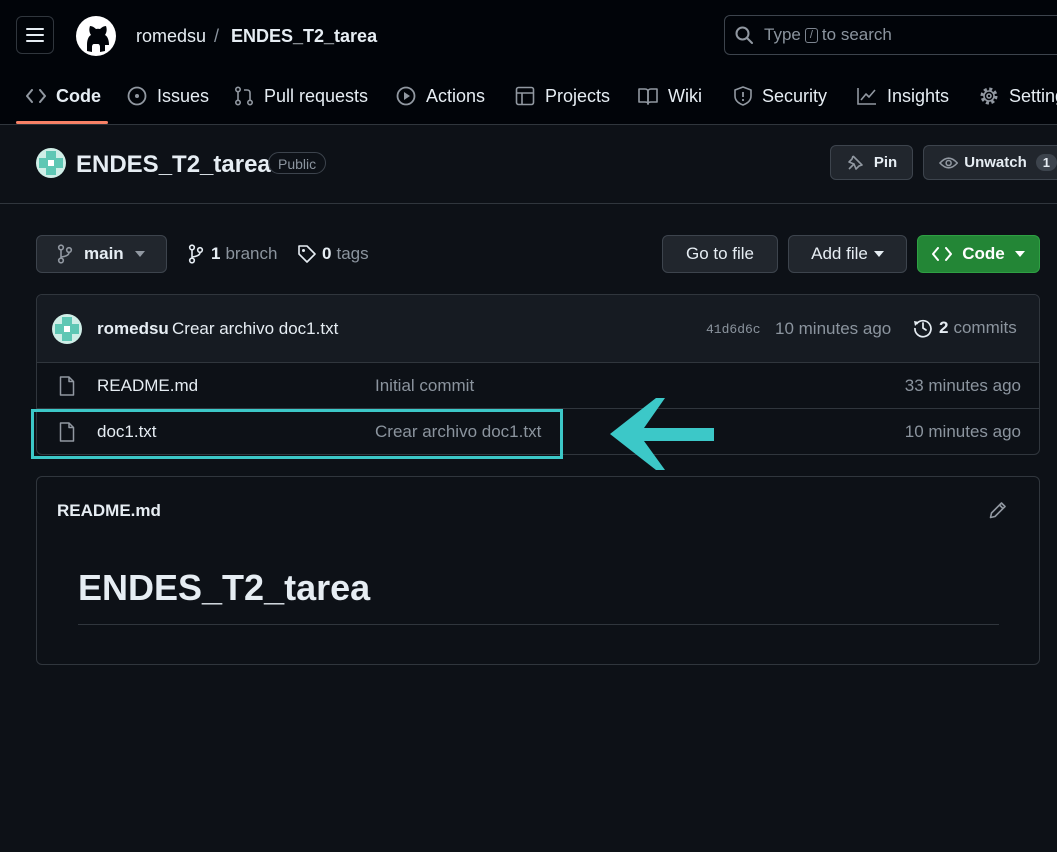 The height and width of the screenshot is (852, 1057). What do you see at coordinates (67, 386) in the screenshot?
I see `file-icon` at bounding box center [67, 386].